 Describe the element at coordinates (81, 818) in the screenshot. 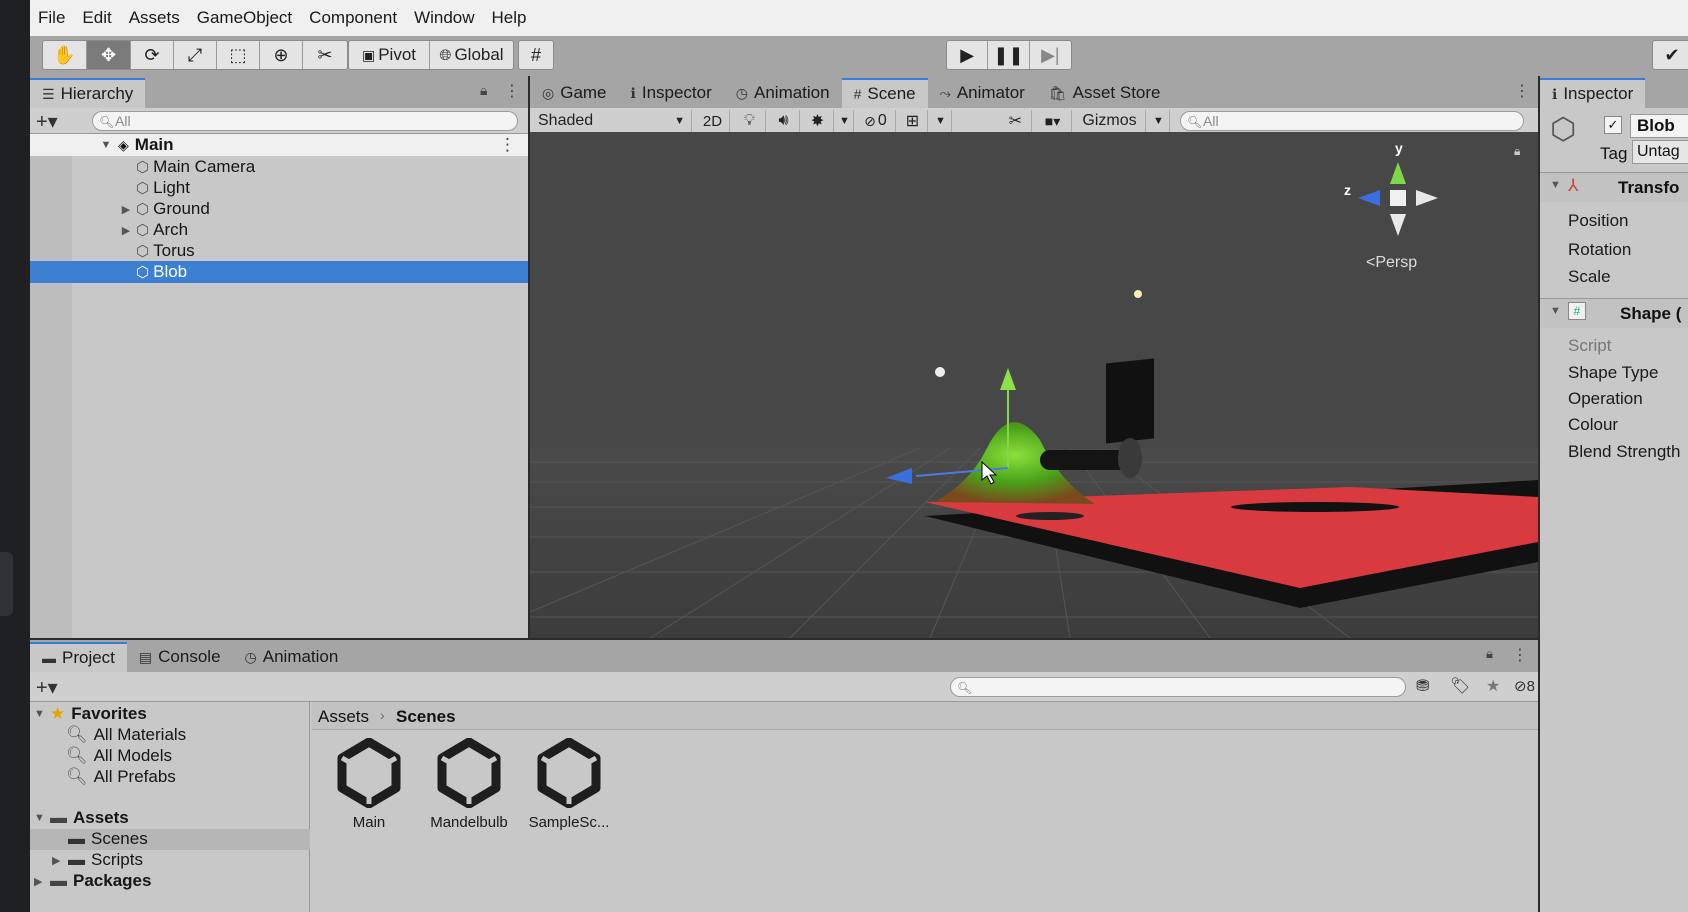

I see `assets-row: ▼ ▬ Assets` at that location.